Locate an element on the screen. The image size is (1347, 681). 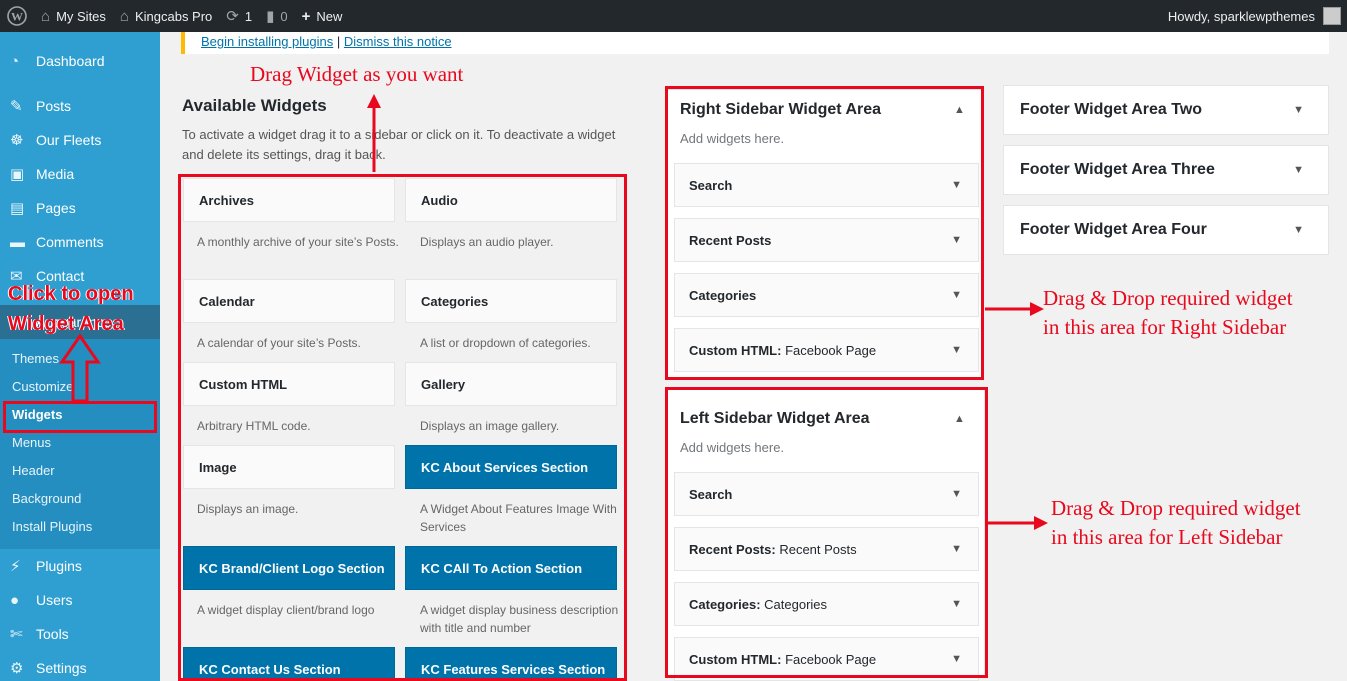
sidebar-item-label: Dashboard is located at coordinates (70, 61).